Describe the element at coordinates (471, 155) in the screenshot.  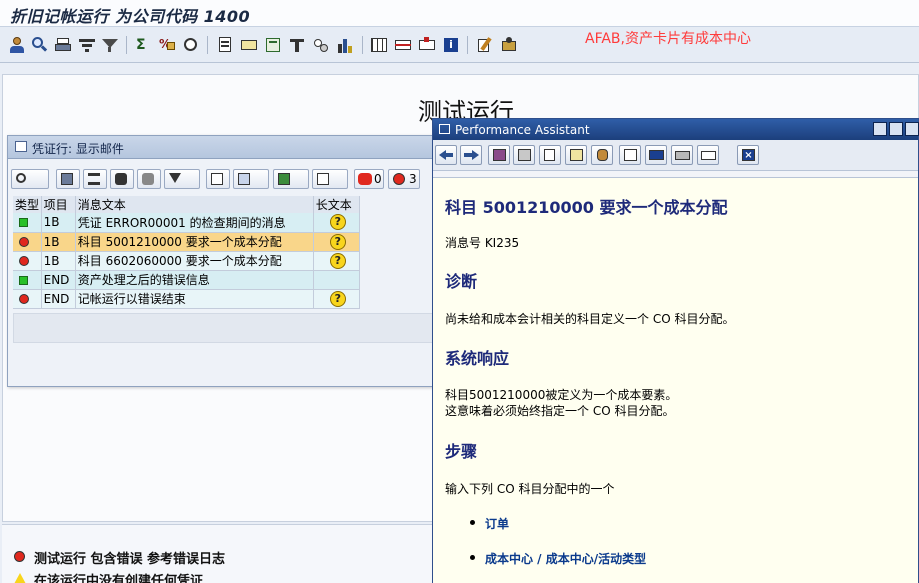
I see `forward-button` at that location.